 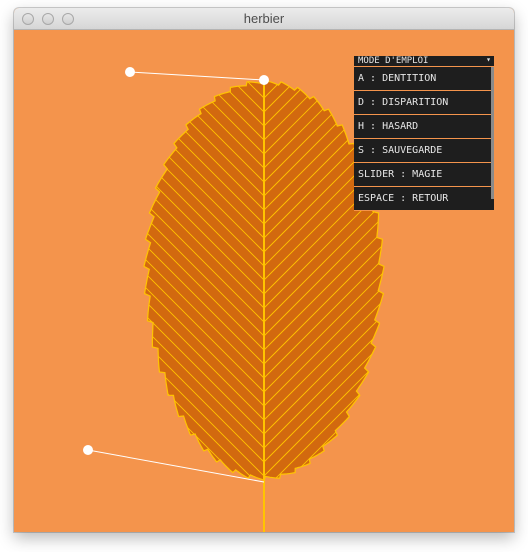 I want to click on menu-item-sauvegarde: S : SAUVEGARDE, so click(x=424, y=151).